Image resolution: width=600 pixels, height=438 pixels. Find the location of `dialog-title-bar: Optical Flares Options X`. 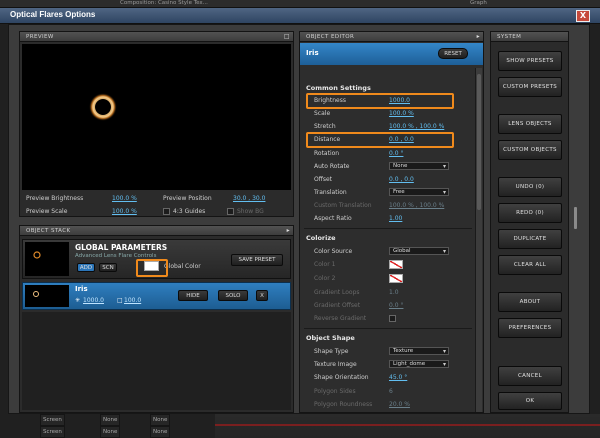

dialog-title-bar: Optical Flares Options X is located at coordinates (300, 16).